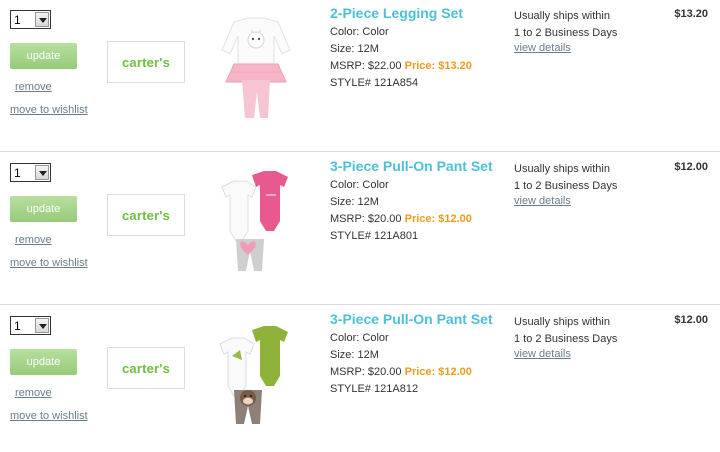 This screenshot has height=452, width=720. What do you see at coordinates (366, 66) in the screenshot?
I see `msrp-price: MSRP: $22.00` at bounding box center [366, 66].